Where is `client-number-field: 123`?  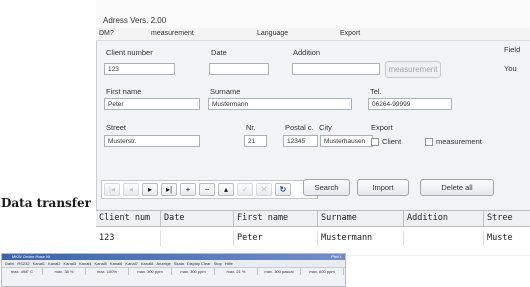 client-number-field: 123 is located at coordinates (139, 69).